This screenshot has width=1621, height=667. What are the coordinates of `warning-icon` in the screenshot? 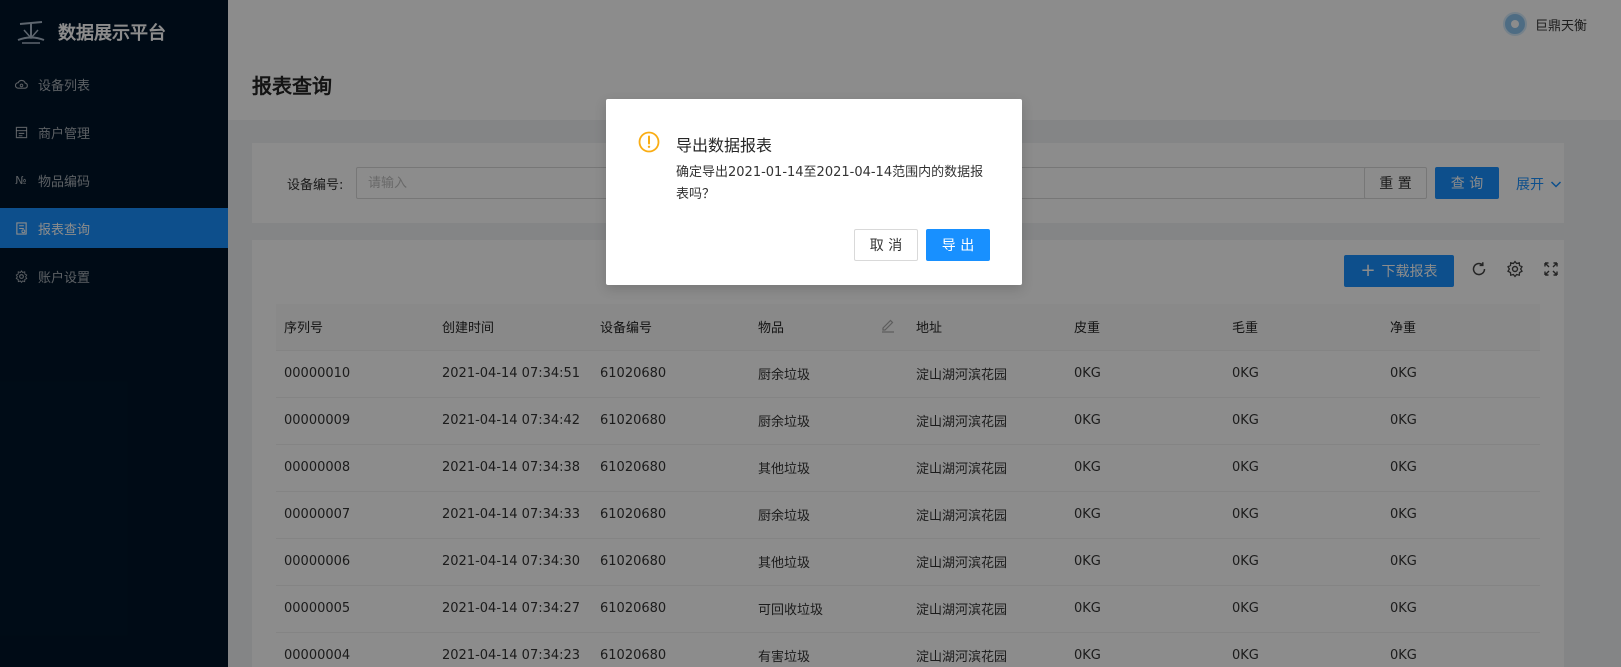 It's located at (649, 142).